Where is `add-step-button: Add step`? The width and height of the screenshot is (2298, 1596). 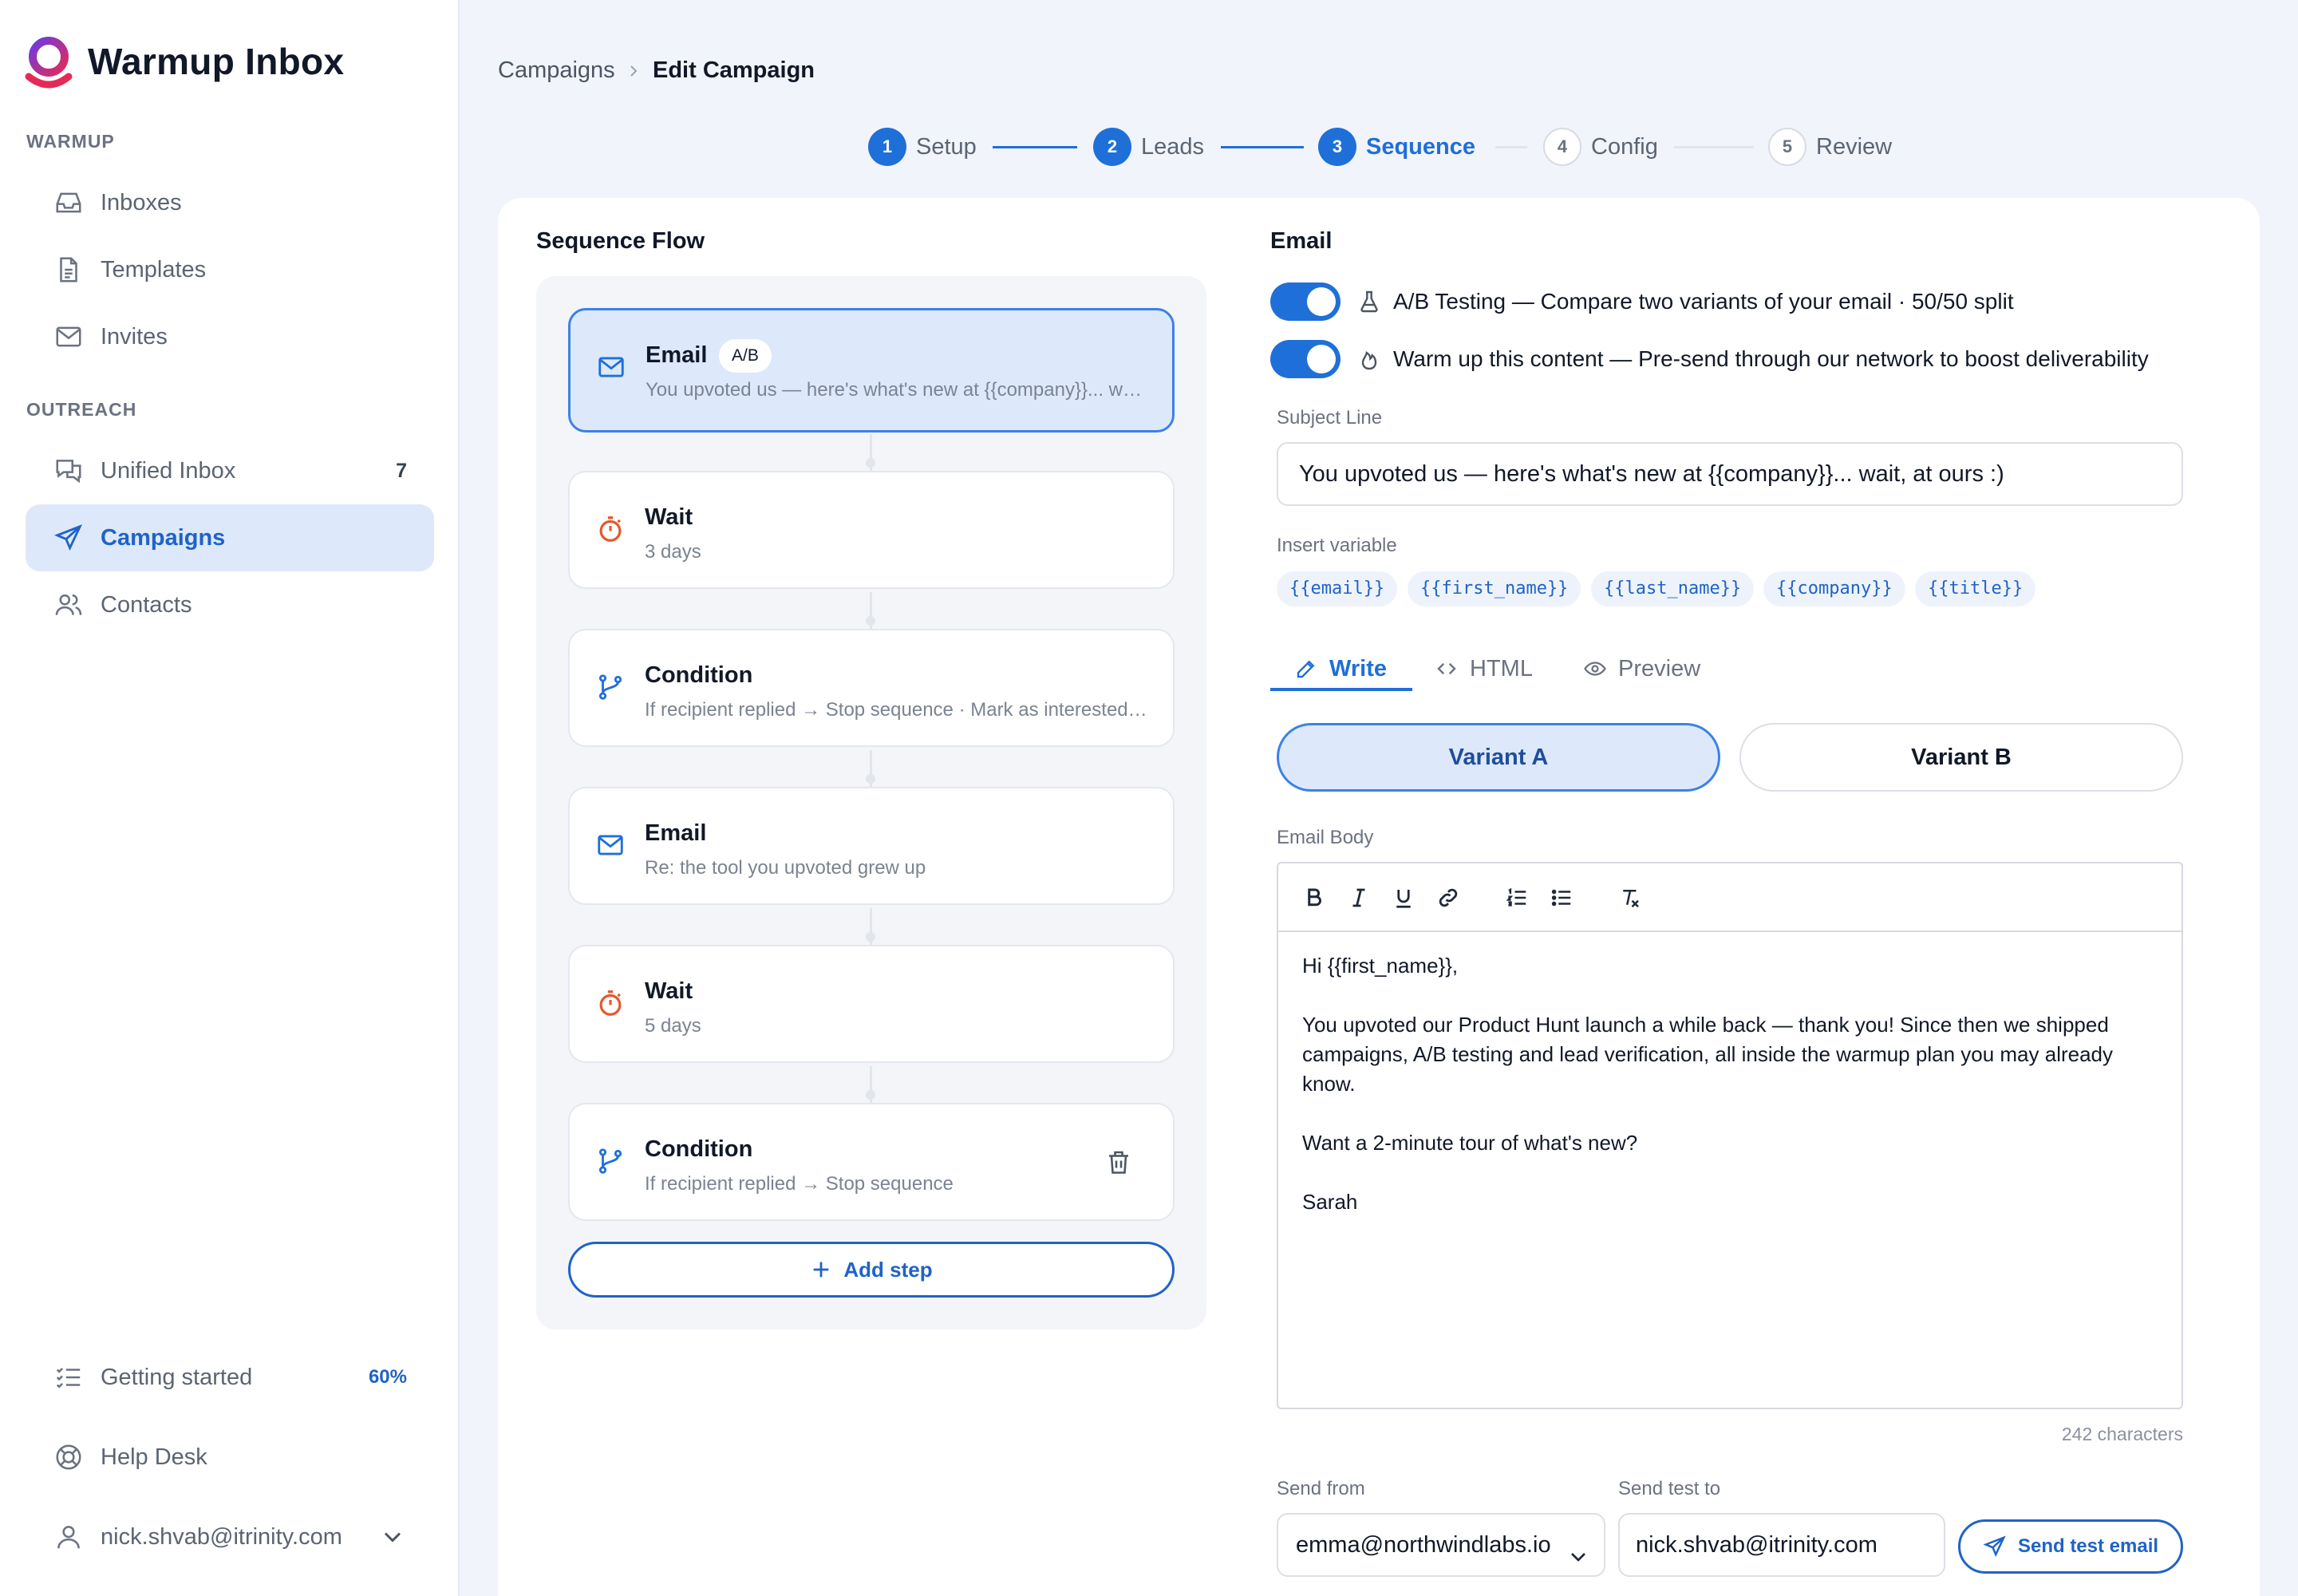
add-step-button: Add step is located at coordinates (872, 1270).